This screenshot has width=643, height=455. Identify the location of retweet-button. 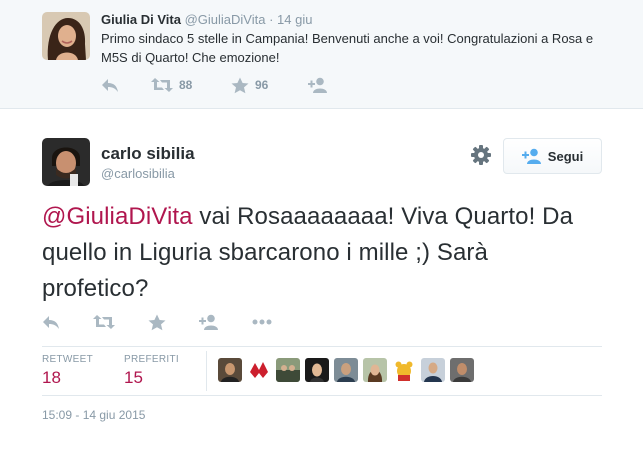
(104, 322).